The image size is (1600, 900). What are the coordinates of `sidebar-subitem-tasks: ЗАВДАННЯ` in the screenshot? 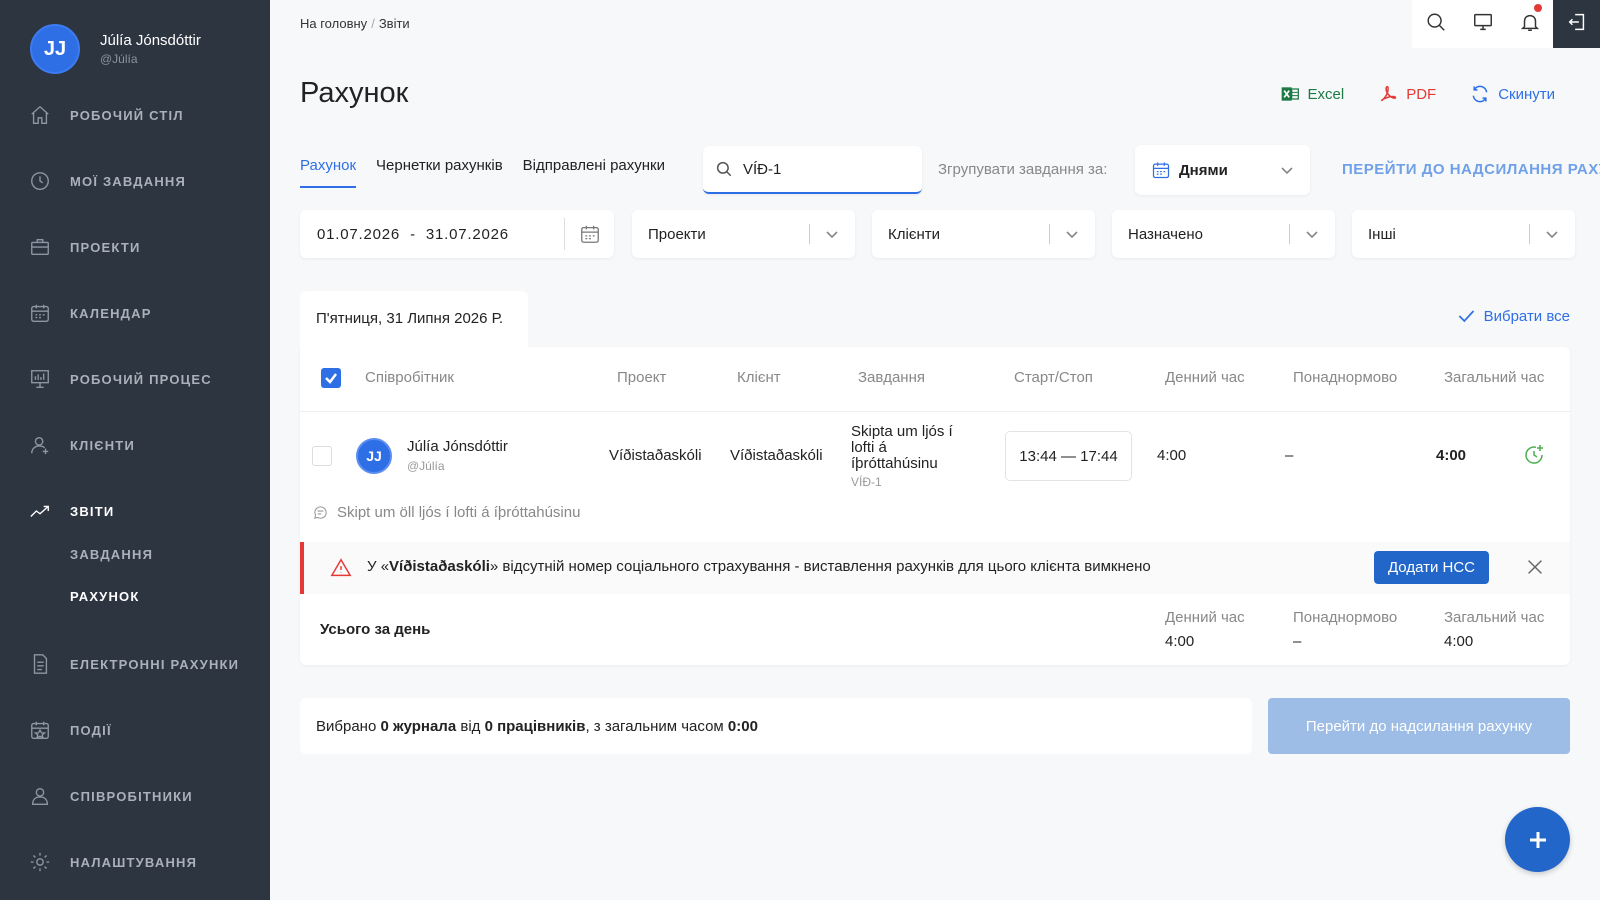 It's located at (111, 554).